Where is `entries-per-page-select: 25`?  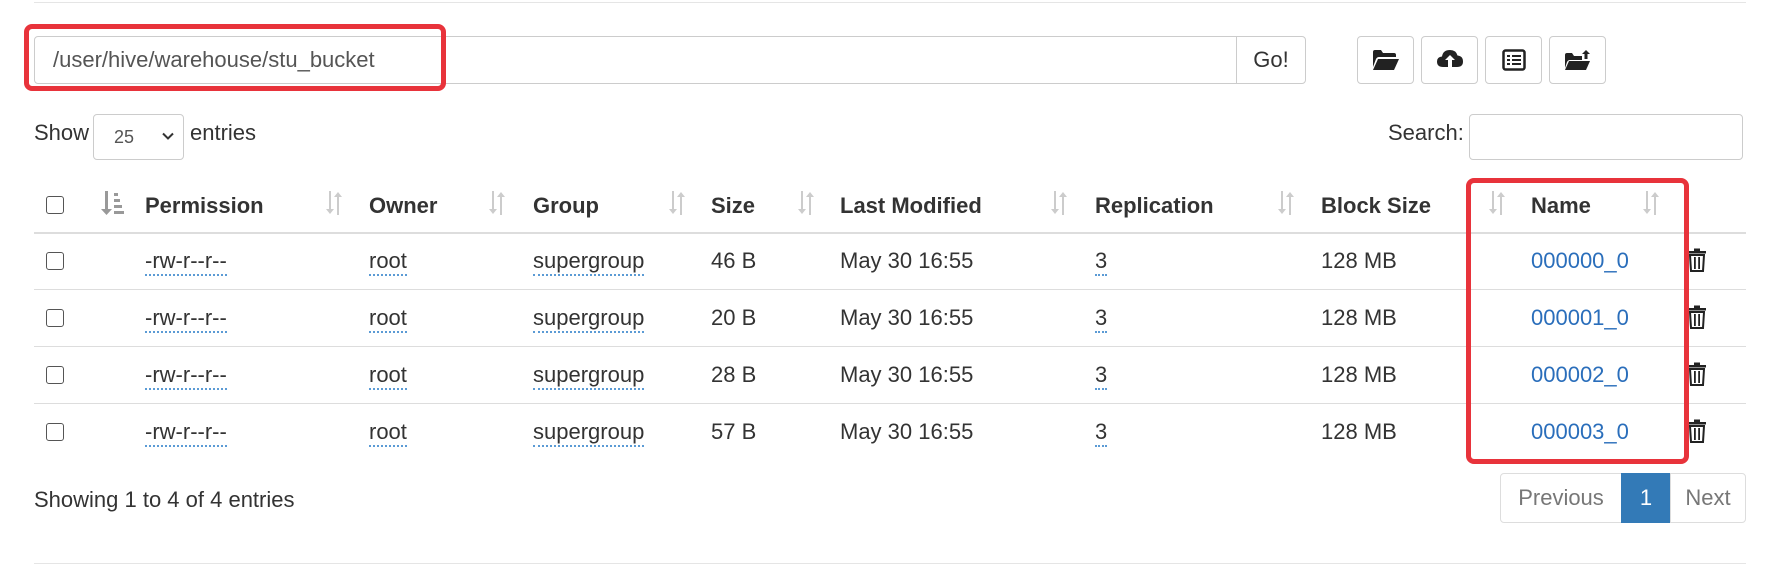 entries-per-page-select: 25 is located at coordinates (138, 137).